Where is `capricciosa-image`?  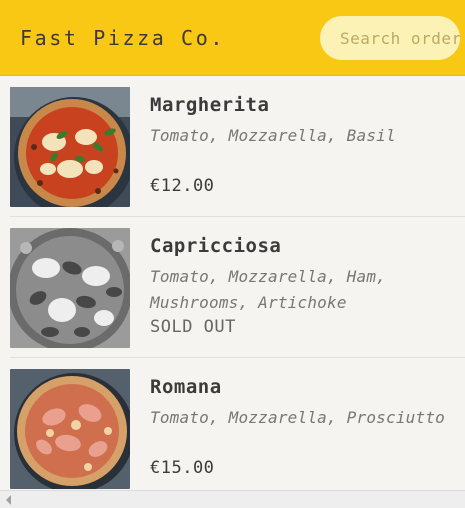 capricciosa-image is located at coordinates (70, 288).